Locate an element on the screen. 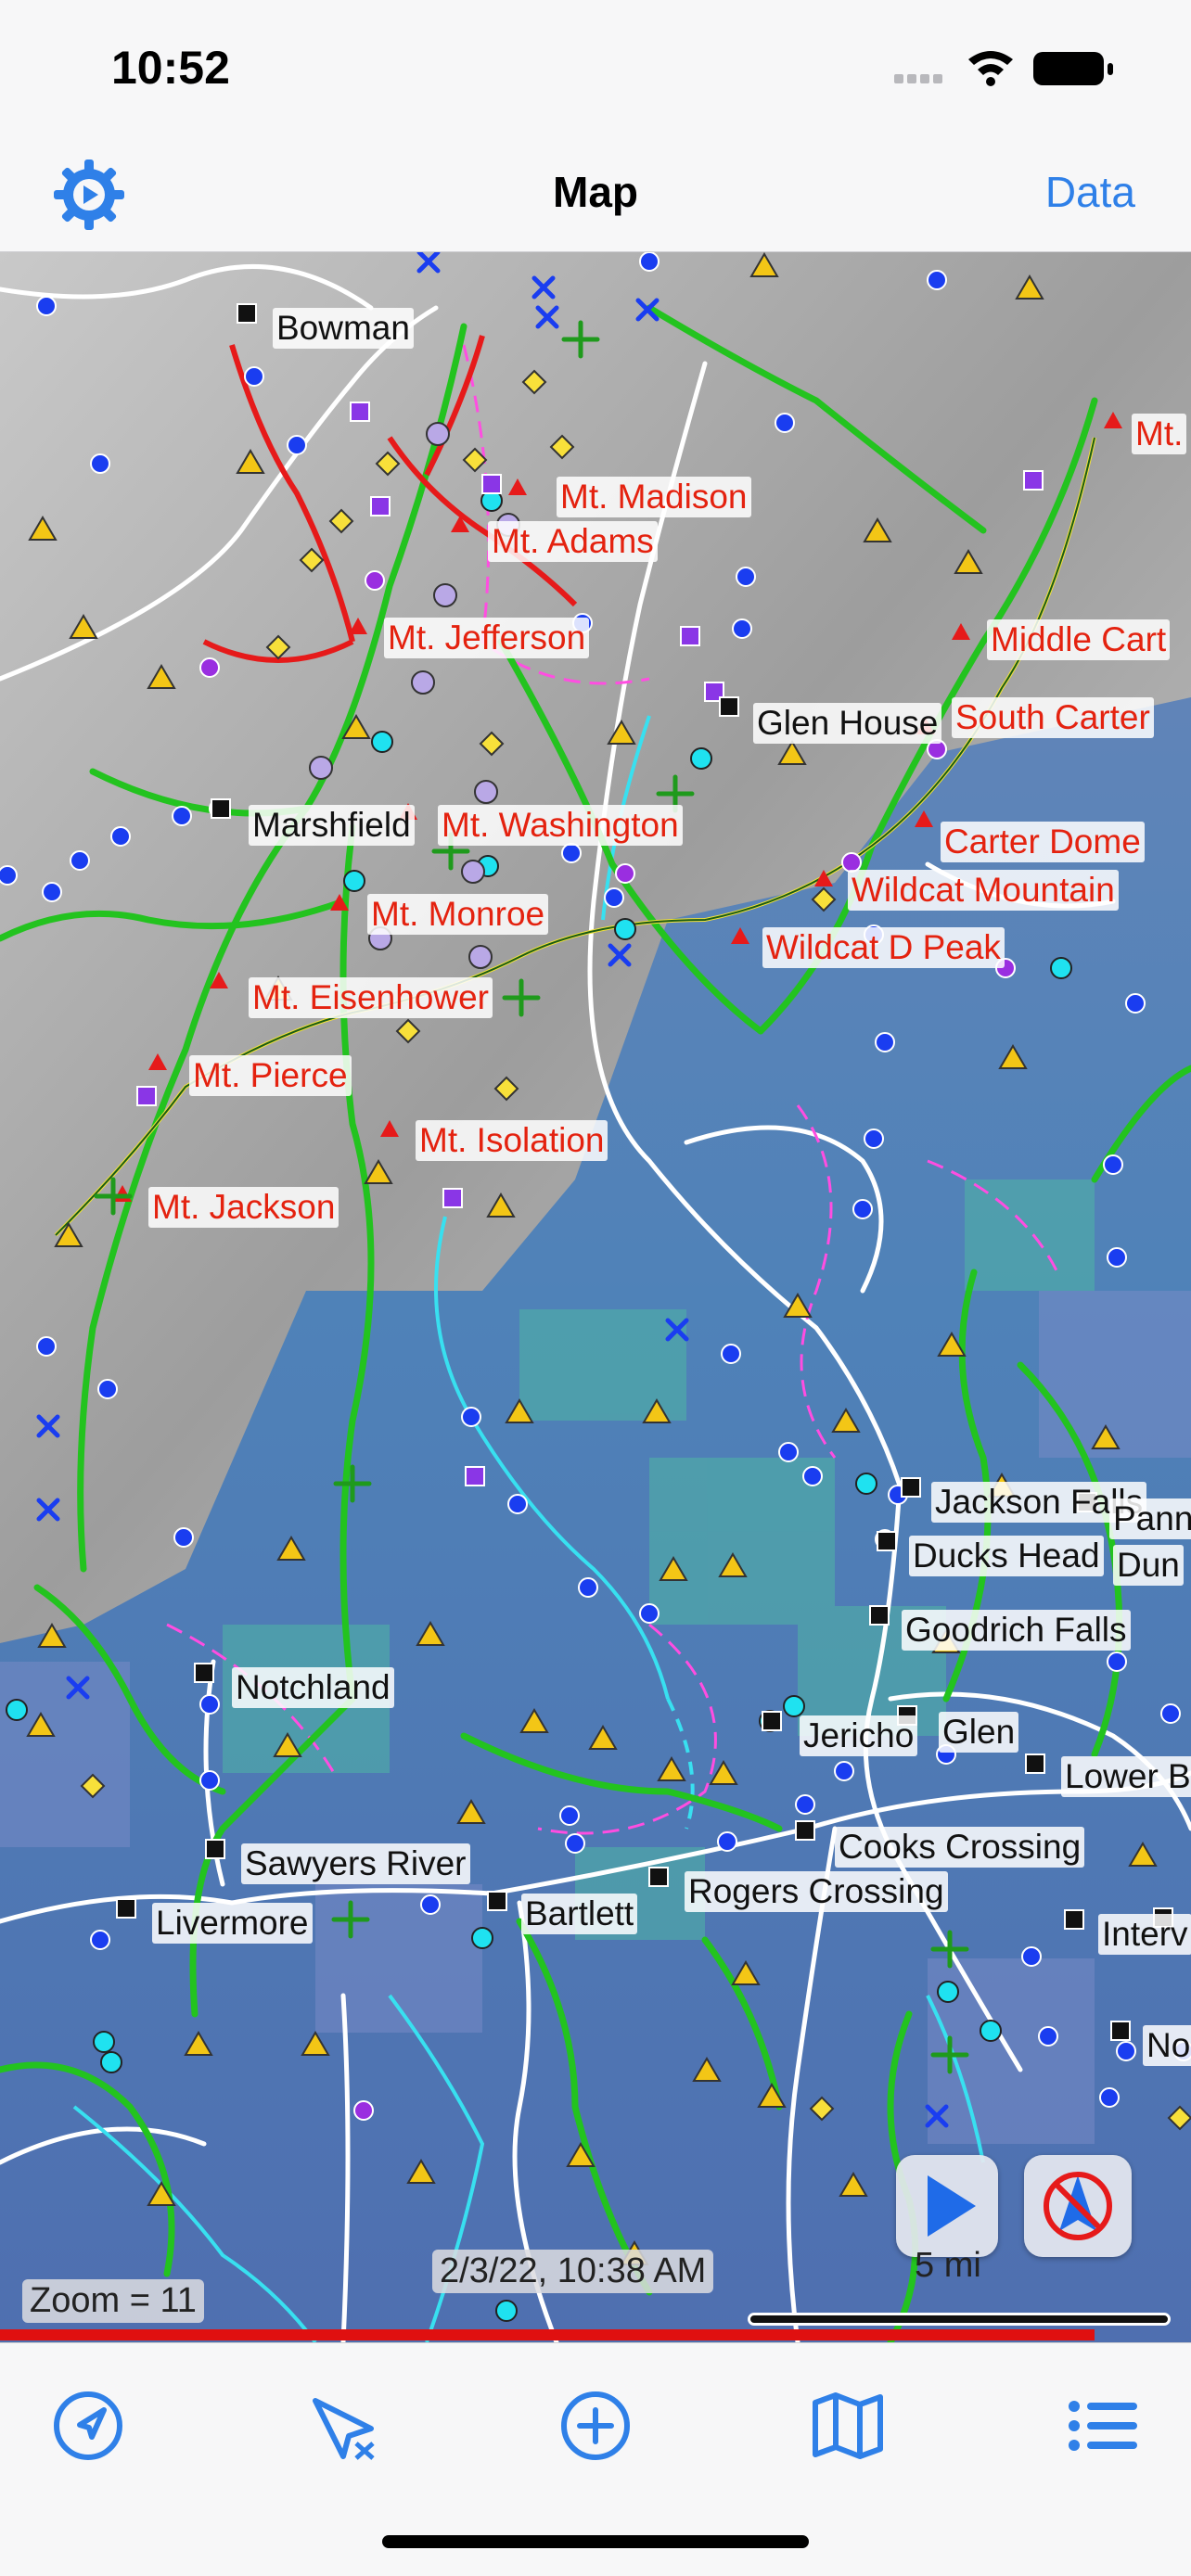 This screenshot has width=1191, height=2576. peak-label: Mt. Pierce is located at coordinates (270, 1076).